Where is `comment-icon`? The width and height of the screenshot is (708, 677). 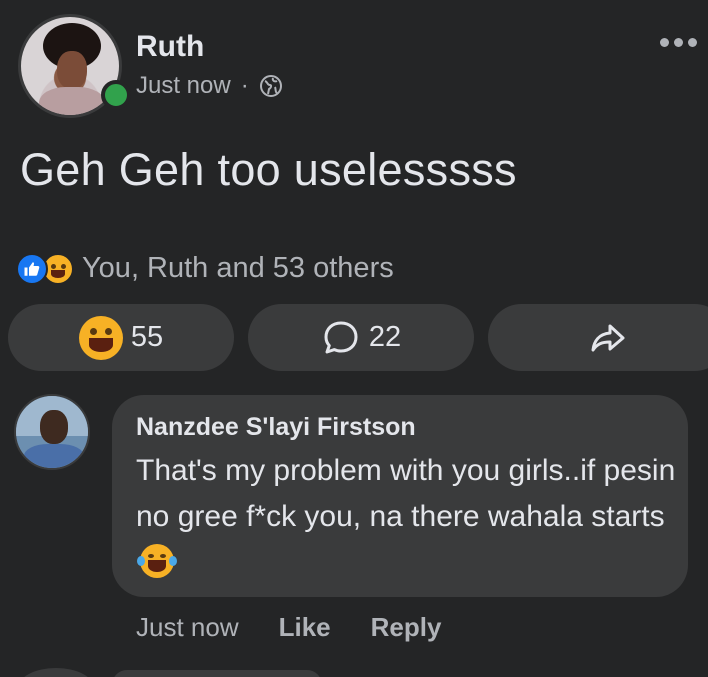
comment-icon is located at coordinates (341, 337).